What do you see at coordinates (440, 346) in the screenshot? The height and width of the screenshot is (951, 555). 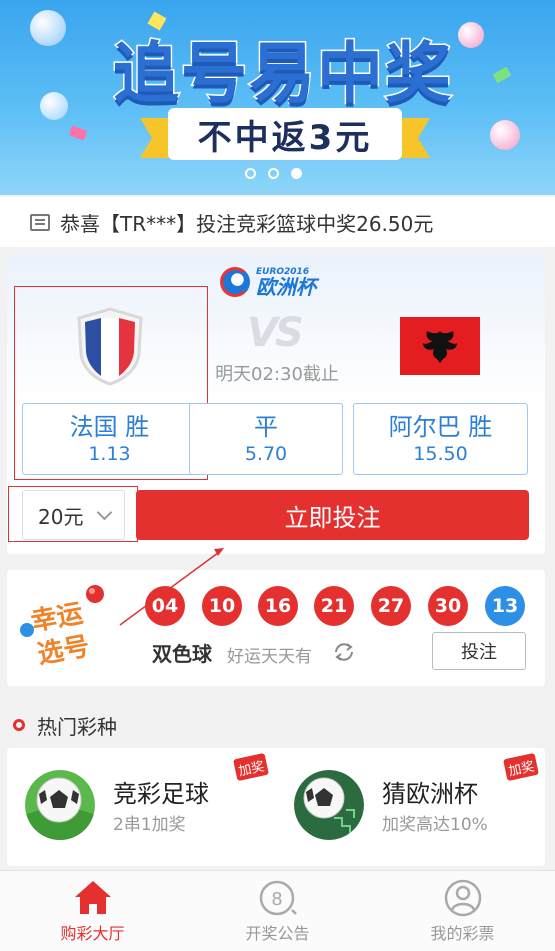 I see `albania-flag-icon` at bounding box center [440, 346].